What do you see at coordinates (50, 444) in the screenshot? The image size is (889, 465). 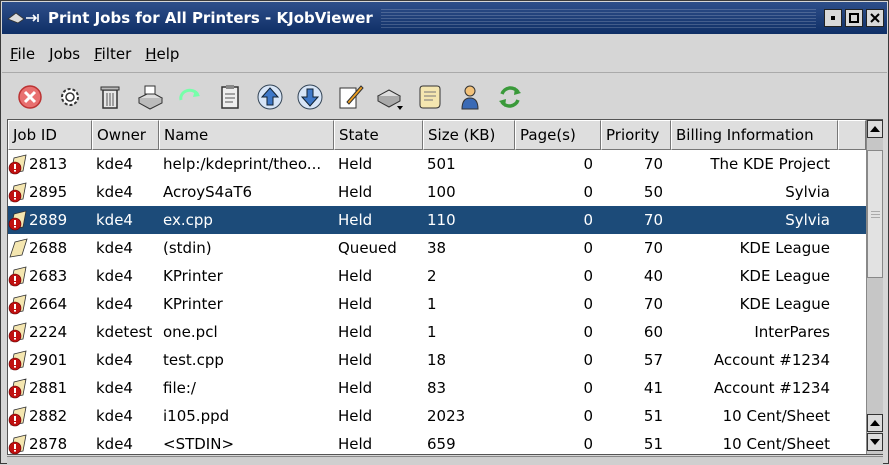 I see `cell-id: 2878` at bounding box center [50, 444].